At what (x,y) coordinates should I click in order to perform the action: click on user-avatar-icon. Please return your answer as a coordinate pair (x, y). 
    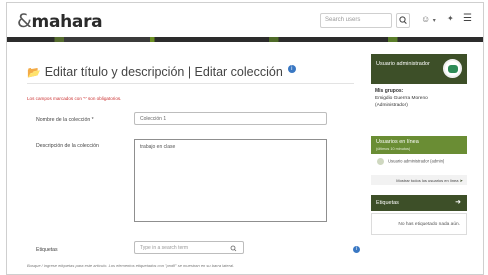
    Looking at the image, I should click on (380, 161).